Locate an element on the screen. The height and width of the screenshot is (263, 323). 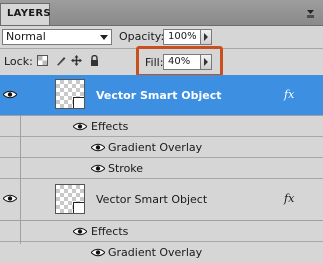
opacity-slider-button is located at coordinates (206, 37).